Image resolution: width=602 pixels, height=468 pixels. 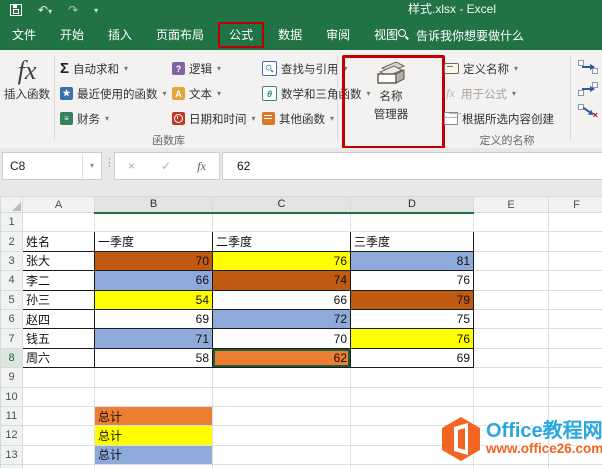 I want to click on cell-B13: 总计, so click(x=153, y=455).